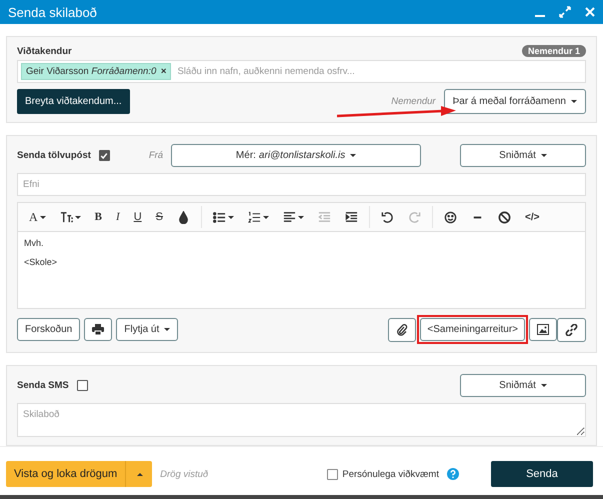  What do you see at coordinates (52, 12) in the screenshot?
I see `window-title: Senda skilaboð` at bounding box center [52, 12].